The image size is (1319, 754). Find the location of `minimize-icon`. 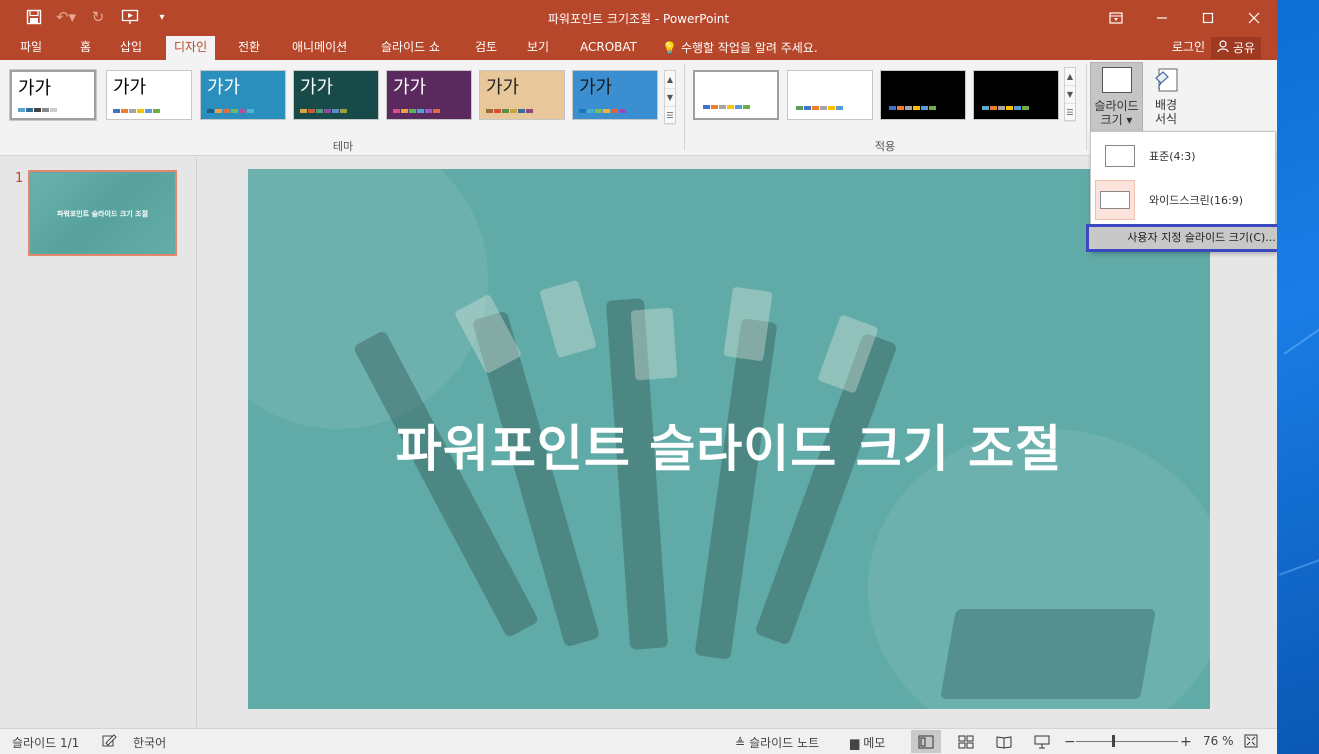

minimize-icon is located at coordinates (1162, 18).